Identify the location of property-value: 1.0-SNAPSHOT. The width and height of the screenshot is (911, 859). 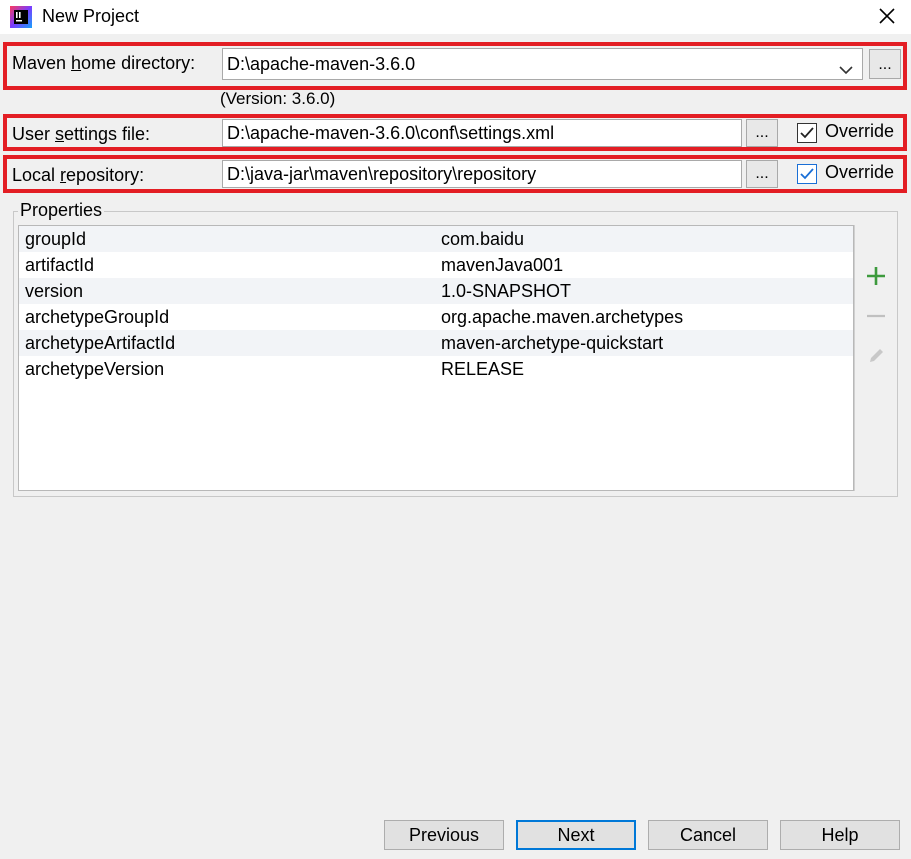
(506, 290).